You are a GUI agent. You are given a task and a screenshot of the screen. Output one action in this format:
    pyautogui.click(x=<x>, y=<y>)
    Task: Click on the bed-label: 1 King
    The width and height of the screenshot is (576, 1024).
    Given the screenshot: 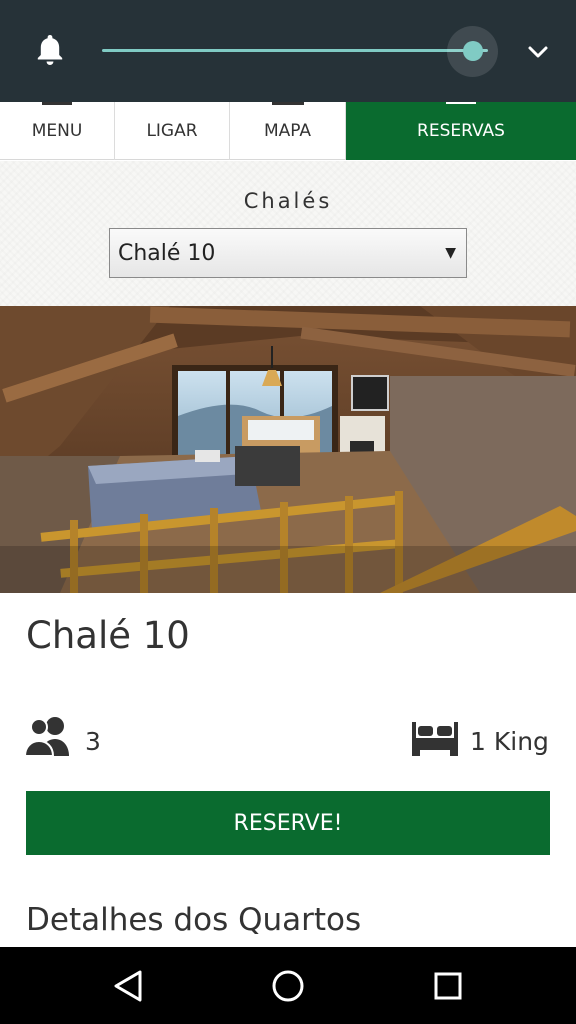 What is the action you would take?
    pyautogui.click(x=509, y=741)
    